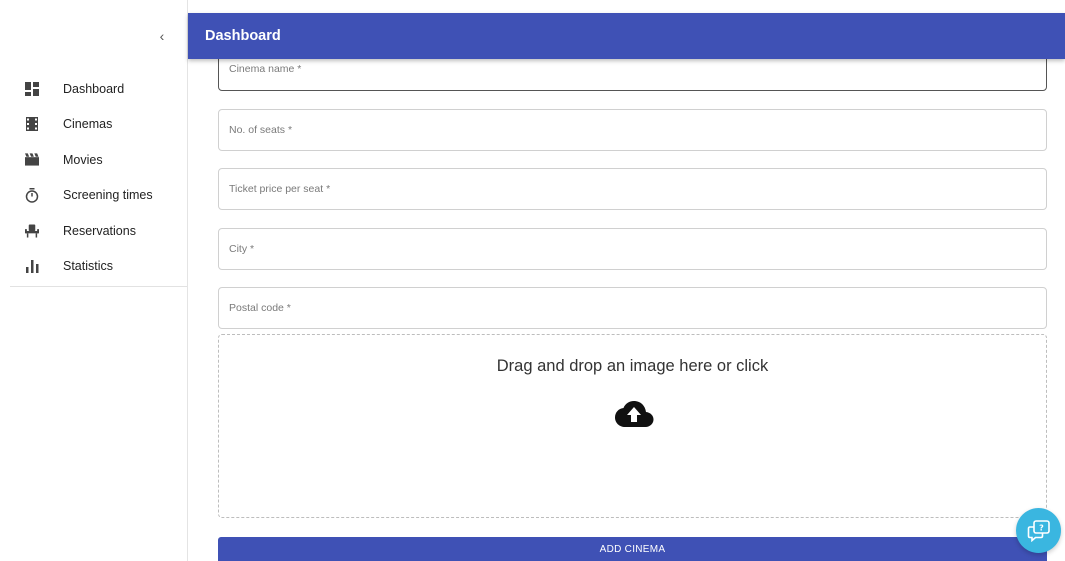 The height and width of the screenshot is (561, 1065). I want to click on sidebar-item-label: Dashboard, so click(94, 88).